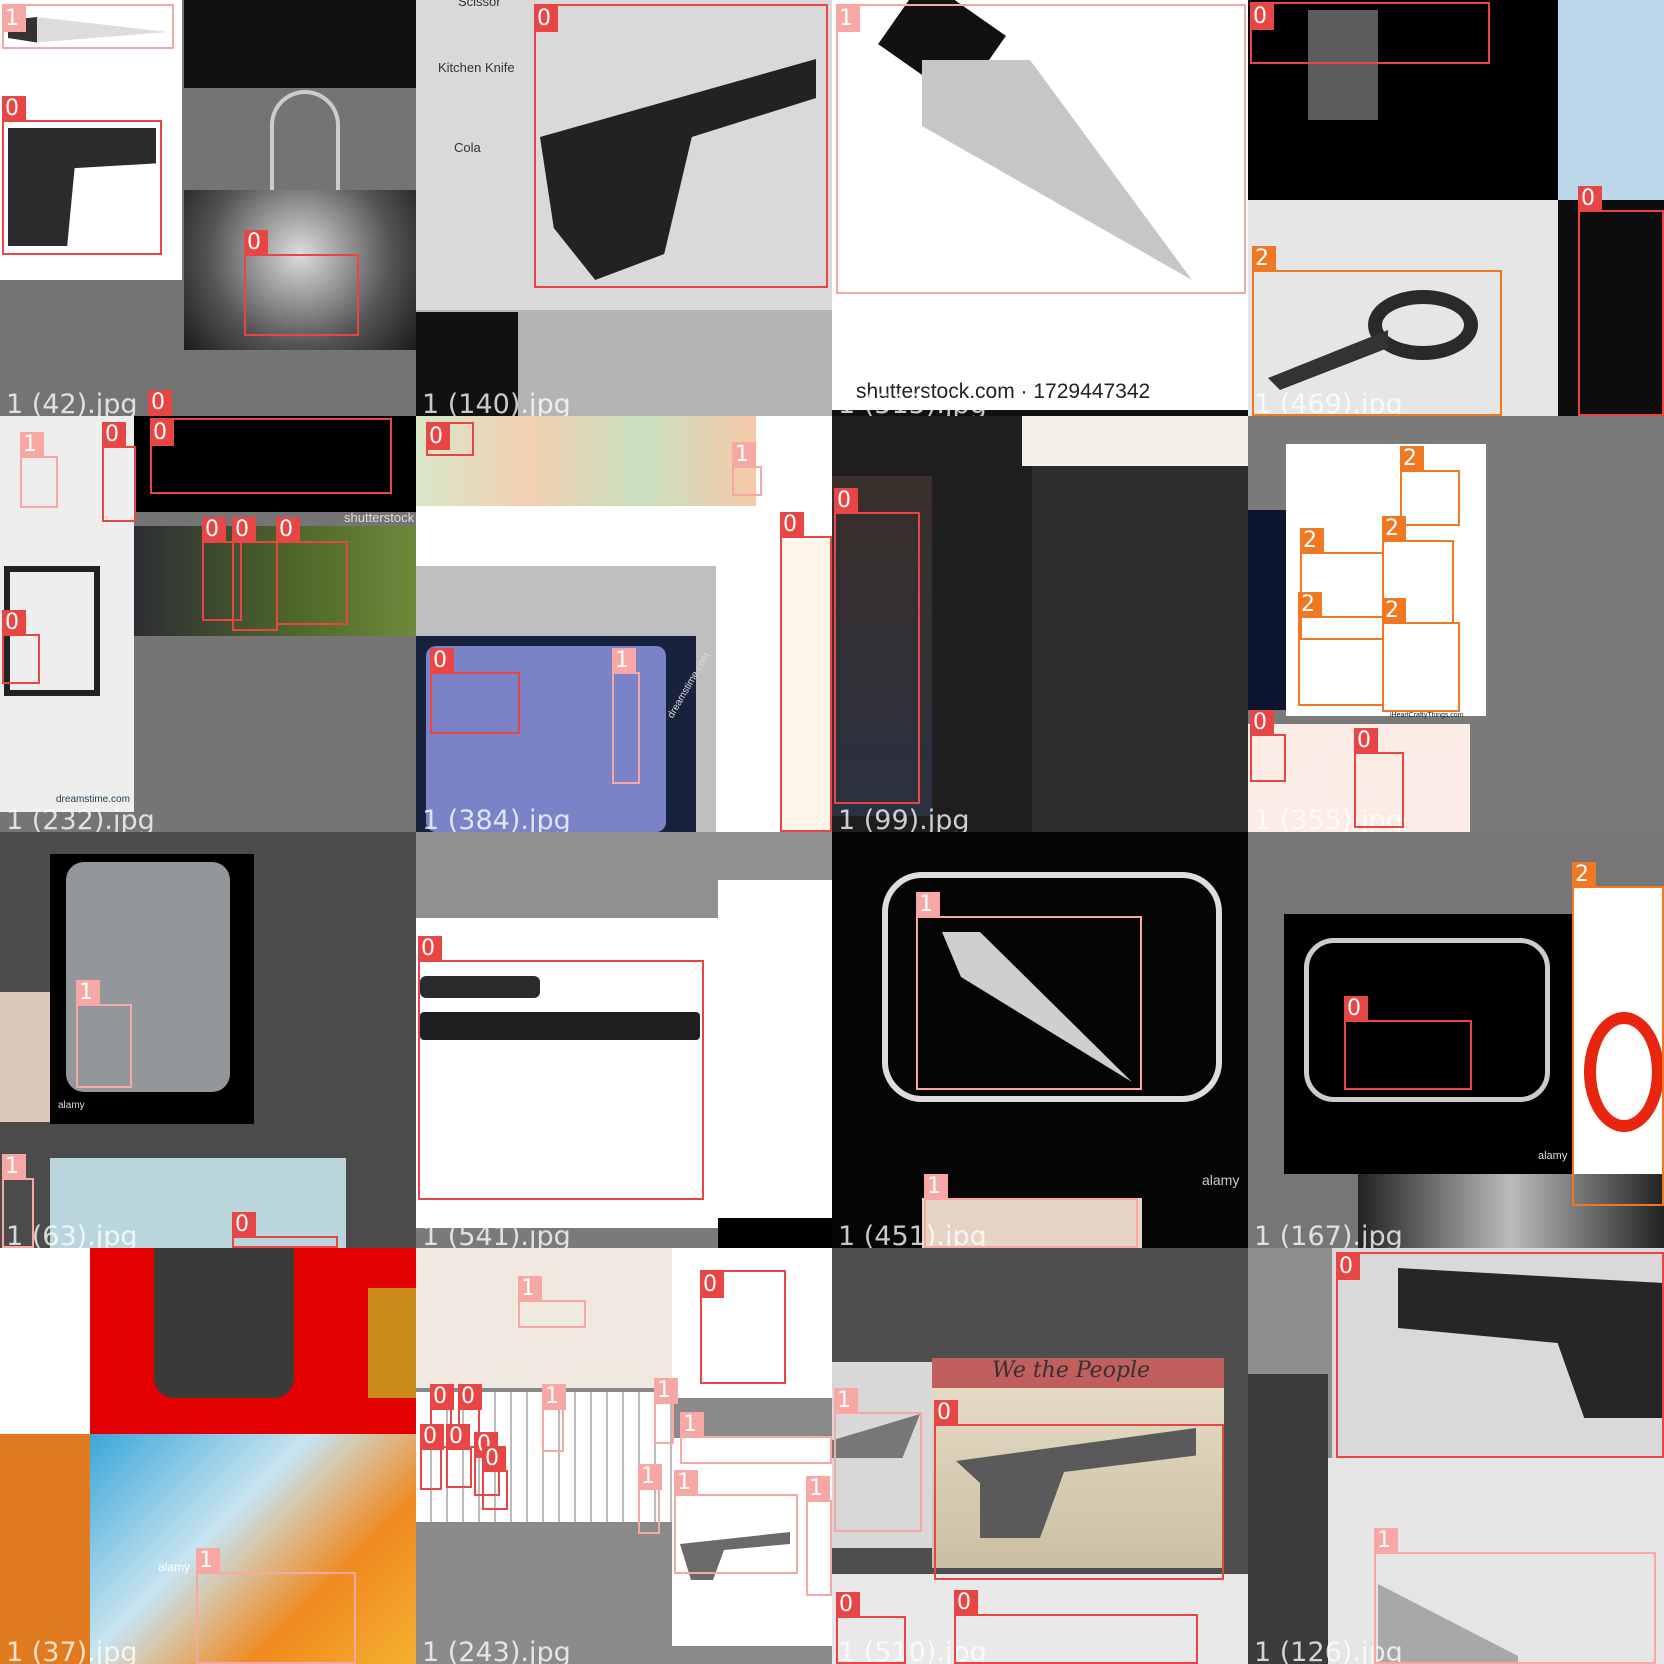 Image resolution: width=1664 pixels, height=1664 pixels. I want to click on tile-1-37: alamy 1 (37).jpg 1, so click(208, 1456).